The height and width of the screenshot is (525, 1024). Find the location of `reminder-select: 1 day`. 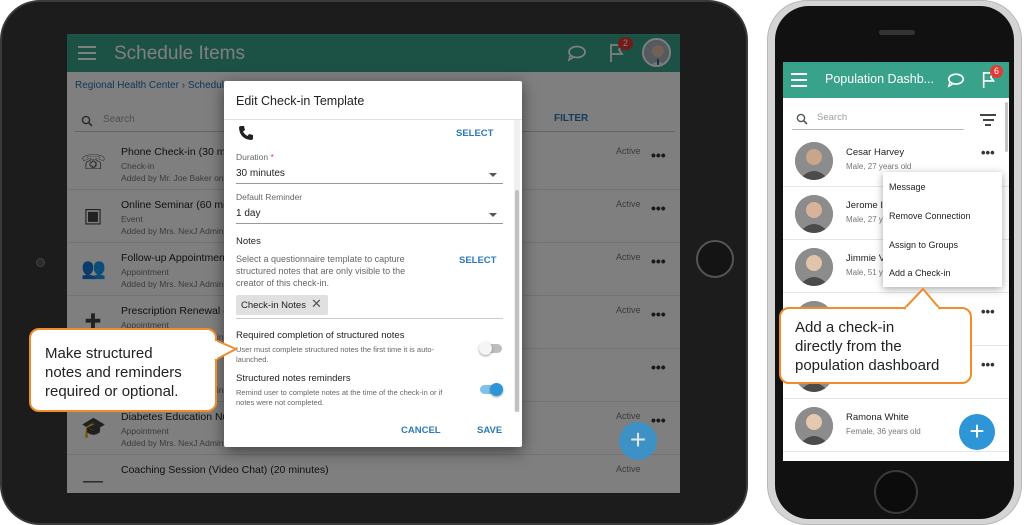

reminder-select: 1 day is located at coordinates (248, 213).